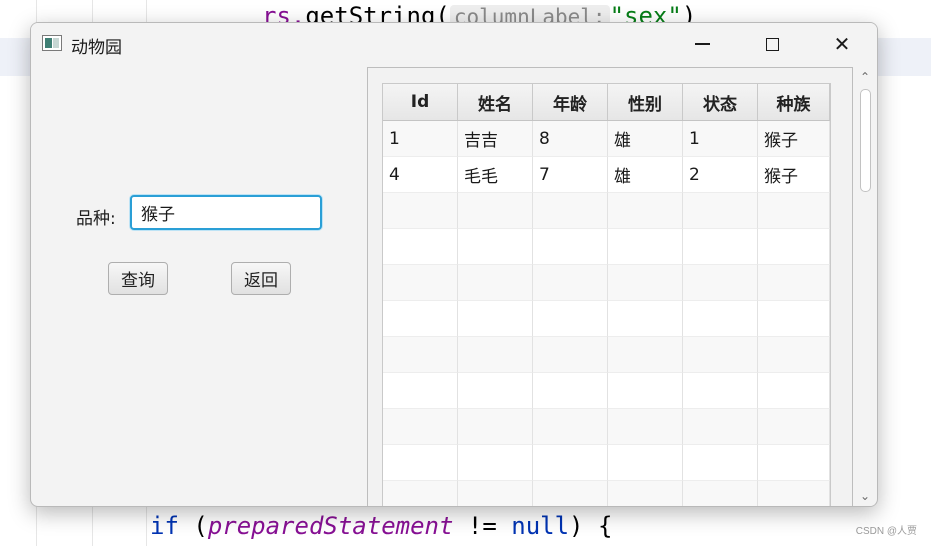  I want to click on cell-status: 1, so click(720, 139).